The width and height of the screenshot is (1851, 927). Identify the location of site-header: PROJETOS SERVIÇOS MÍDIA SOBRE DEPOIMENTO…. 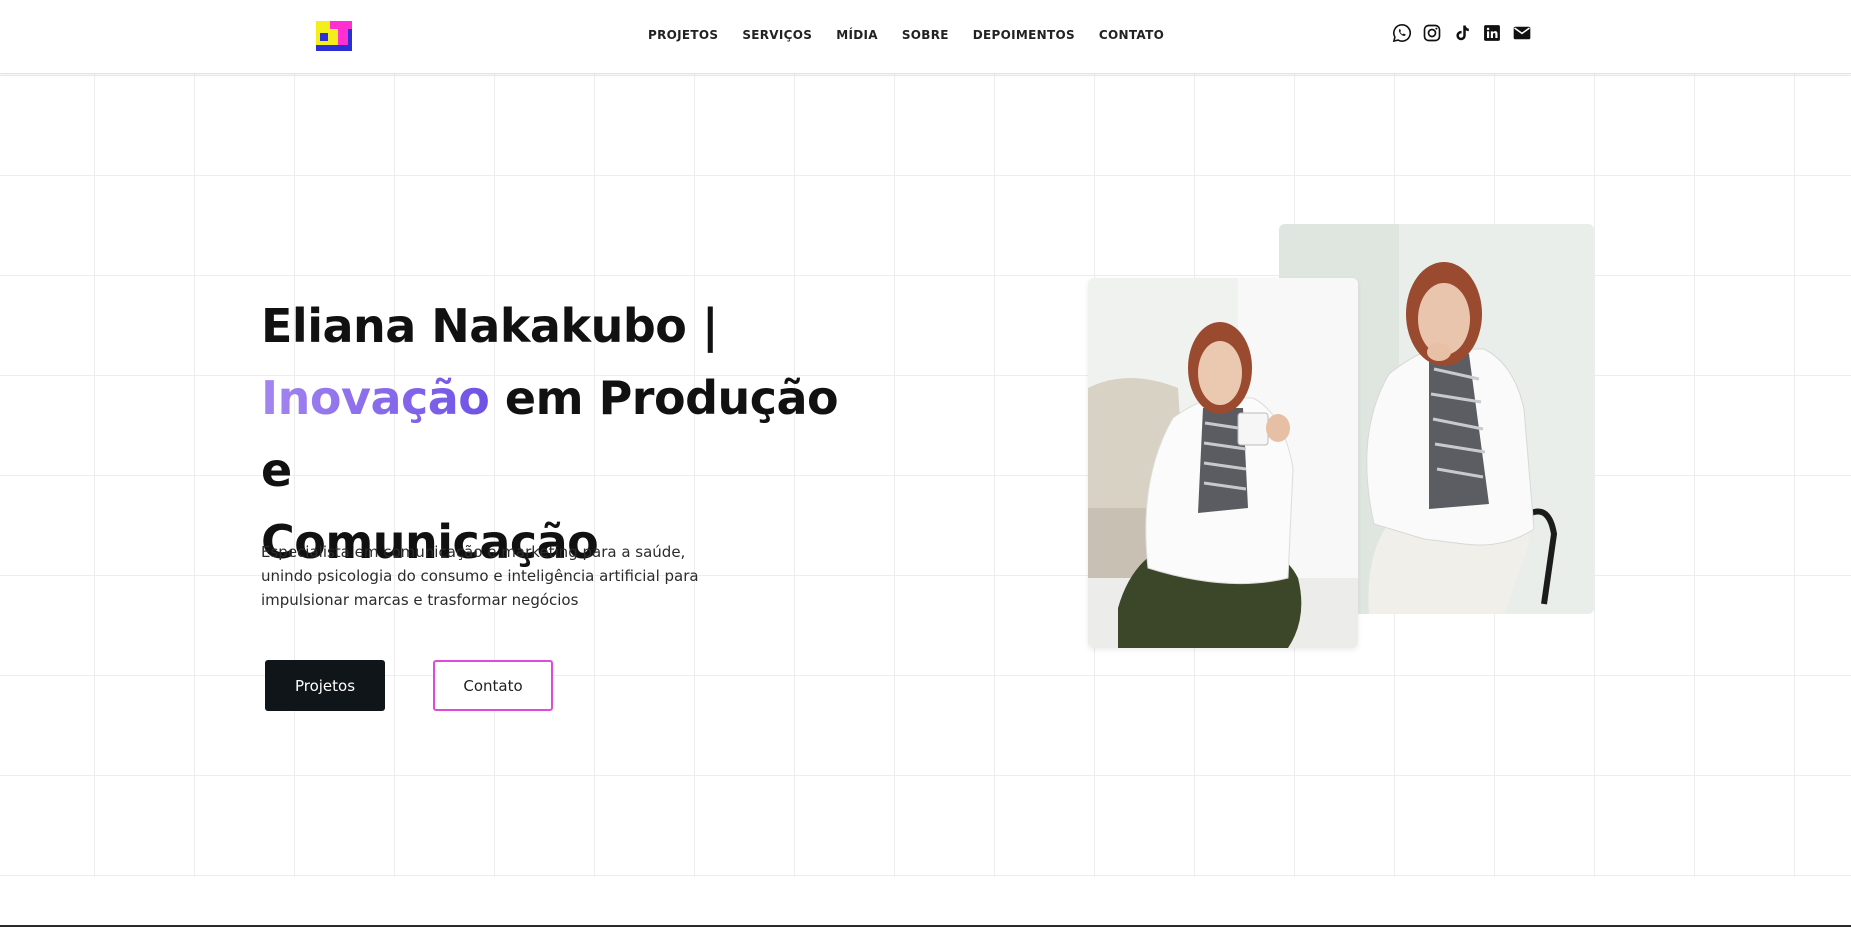
(925, 37).